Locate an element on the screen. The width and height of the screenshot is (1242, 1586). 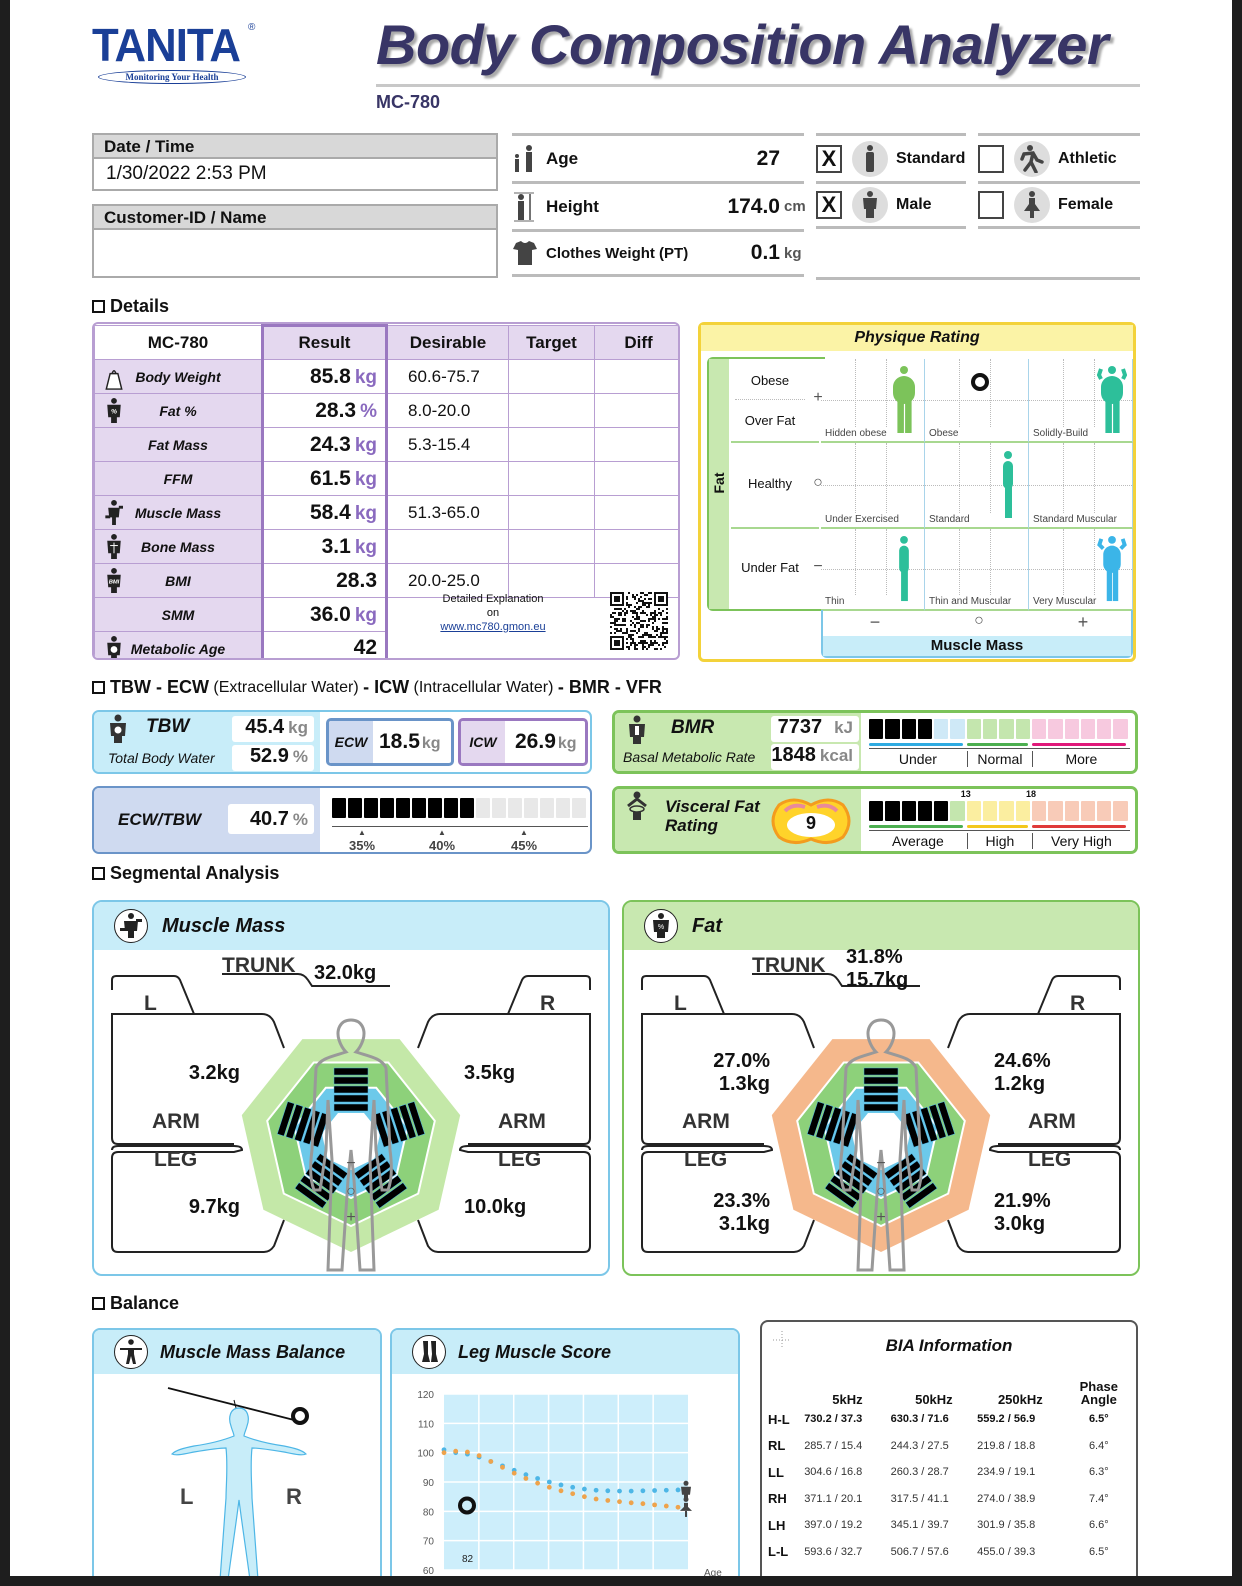
icw-box: ICW 26.9 kg is located at coordinates (523, 742).